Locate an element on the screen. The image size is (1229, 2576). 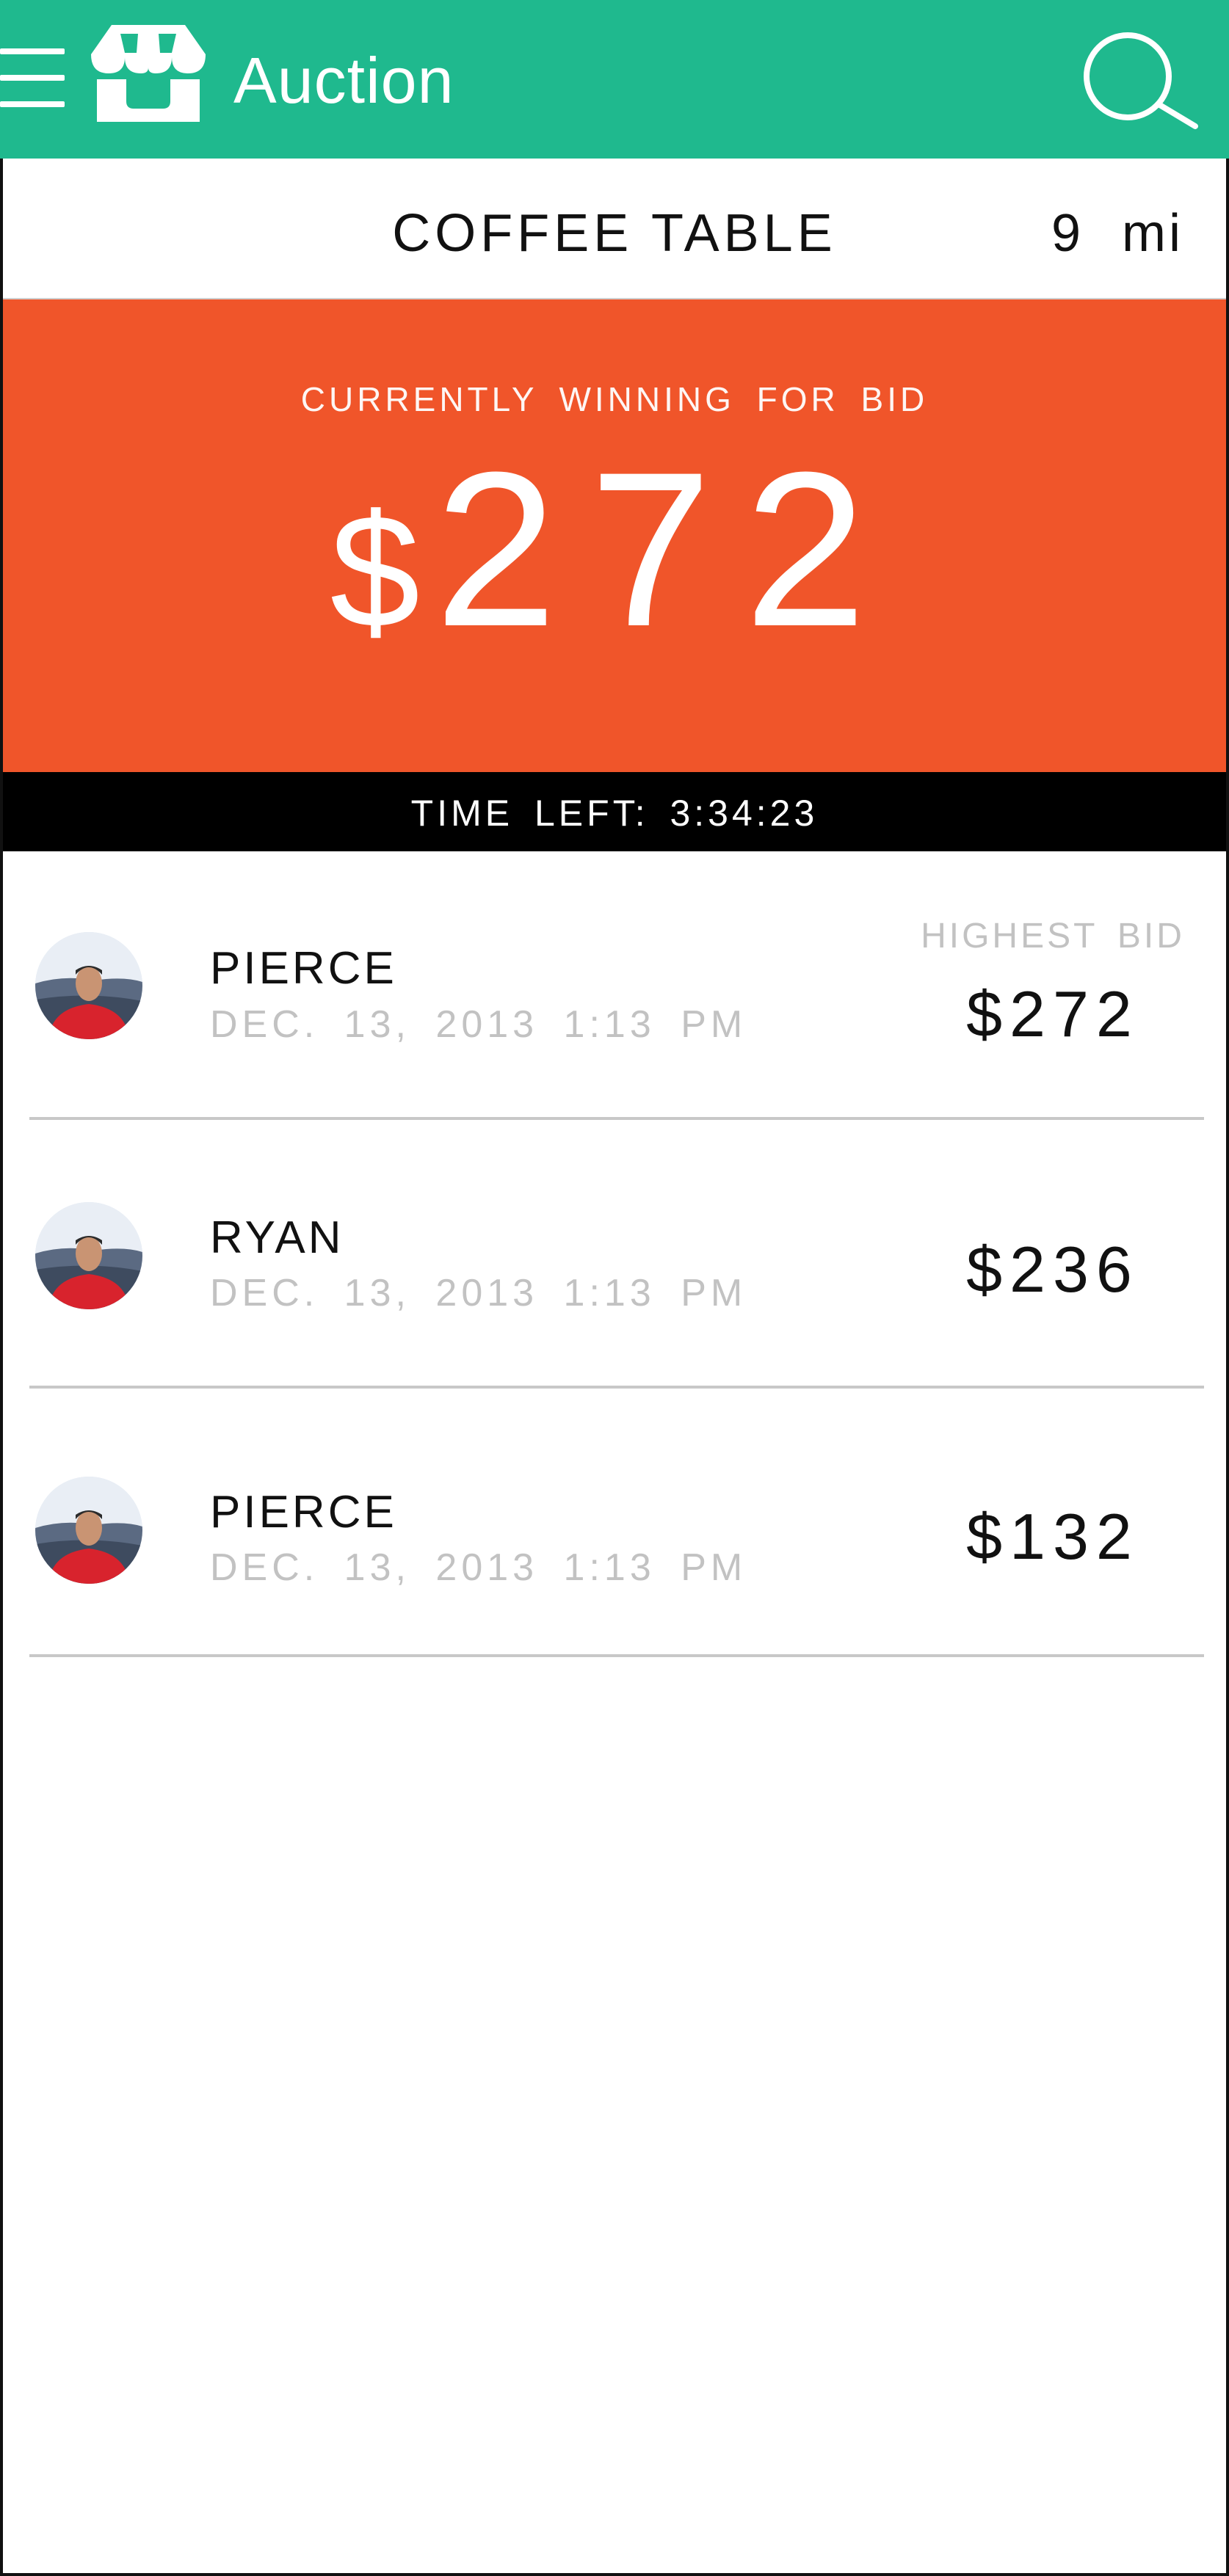
storefront-icon is located at coordinates (148, 73).